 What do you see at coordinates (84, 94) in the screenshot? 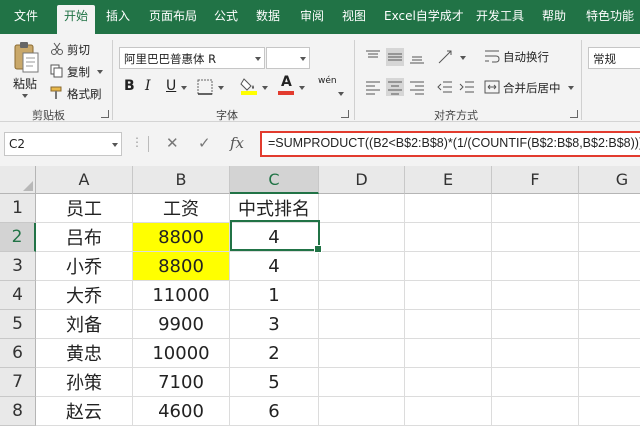
I see `format-painter-button: 格式刷` at bounding box center [84, 94].